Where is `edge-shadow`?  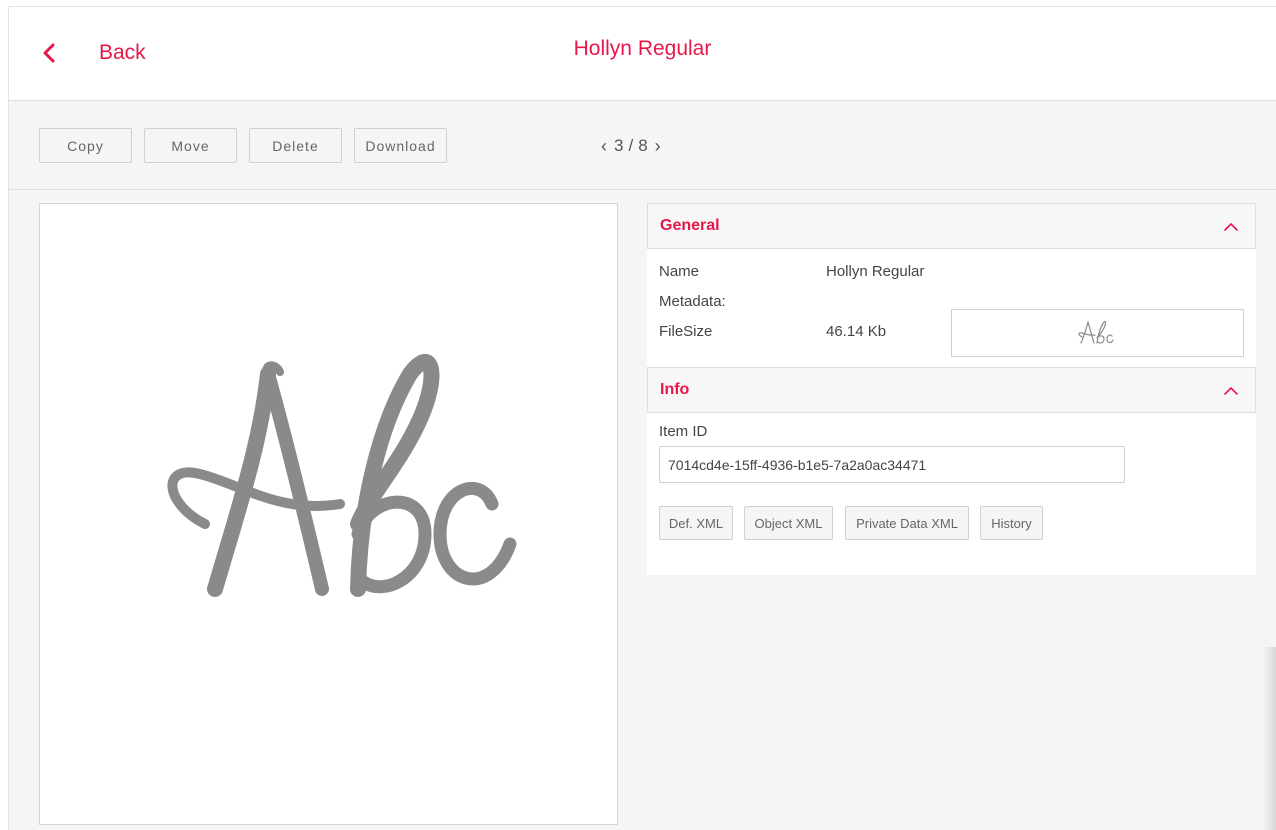
edge-shadow is located at coordinates (1269, 738).